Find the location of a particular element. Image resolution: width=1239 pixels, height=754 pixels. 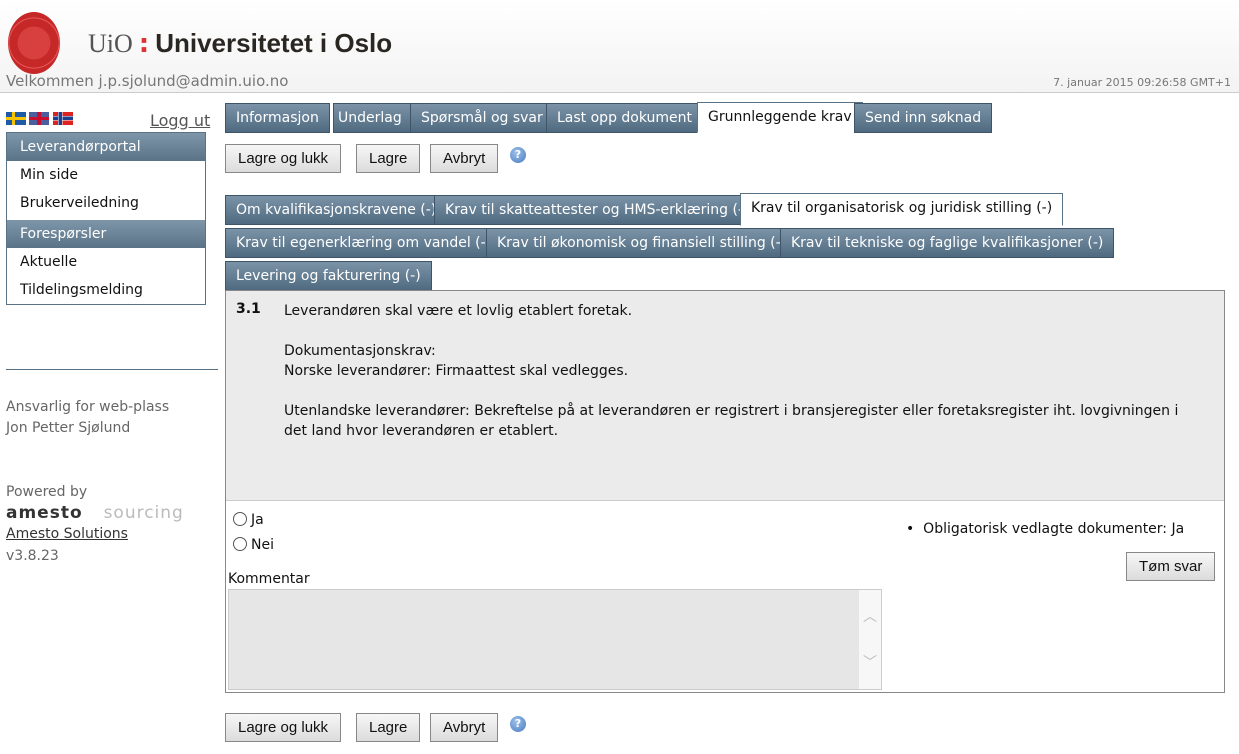

version: v3.8.23 is located at coordinates (32, 556).